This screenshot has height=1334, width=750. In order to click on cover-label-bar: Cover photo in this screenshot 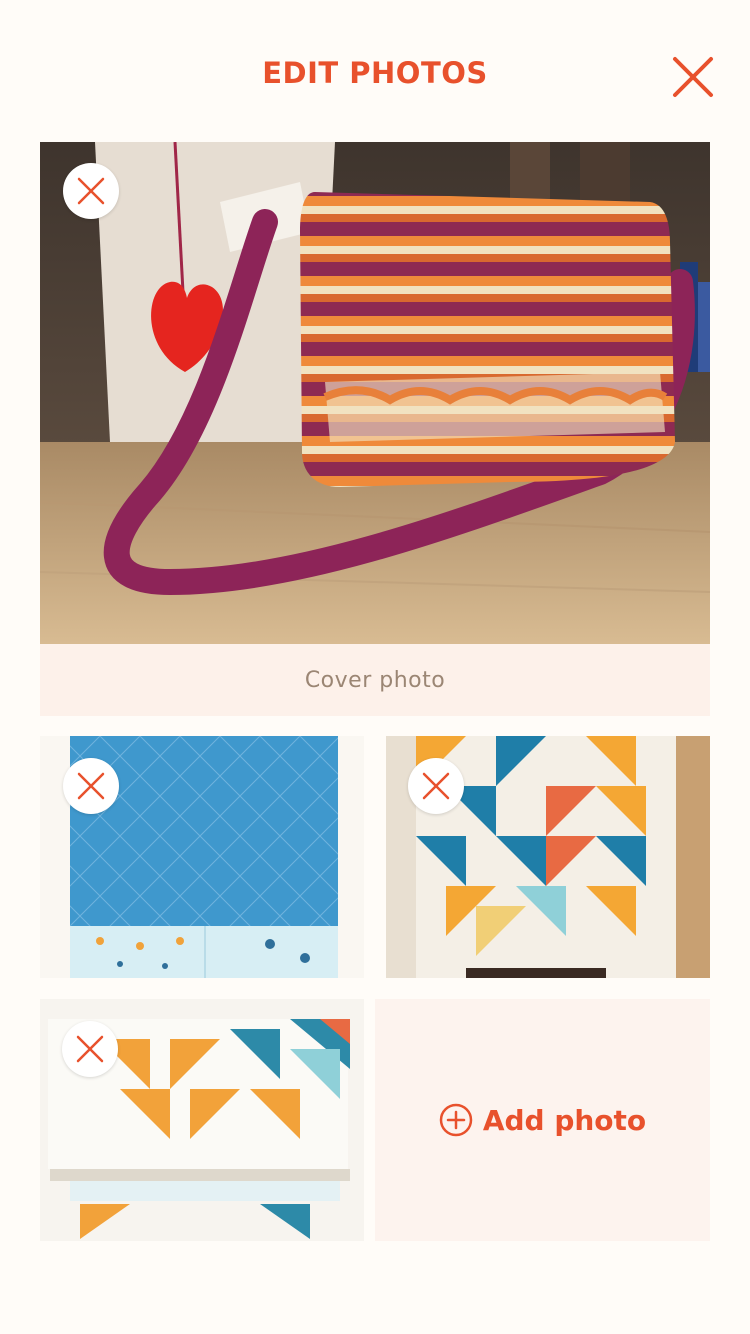, I will do `click(375, 680)`.